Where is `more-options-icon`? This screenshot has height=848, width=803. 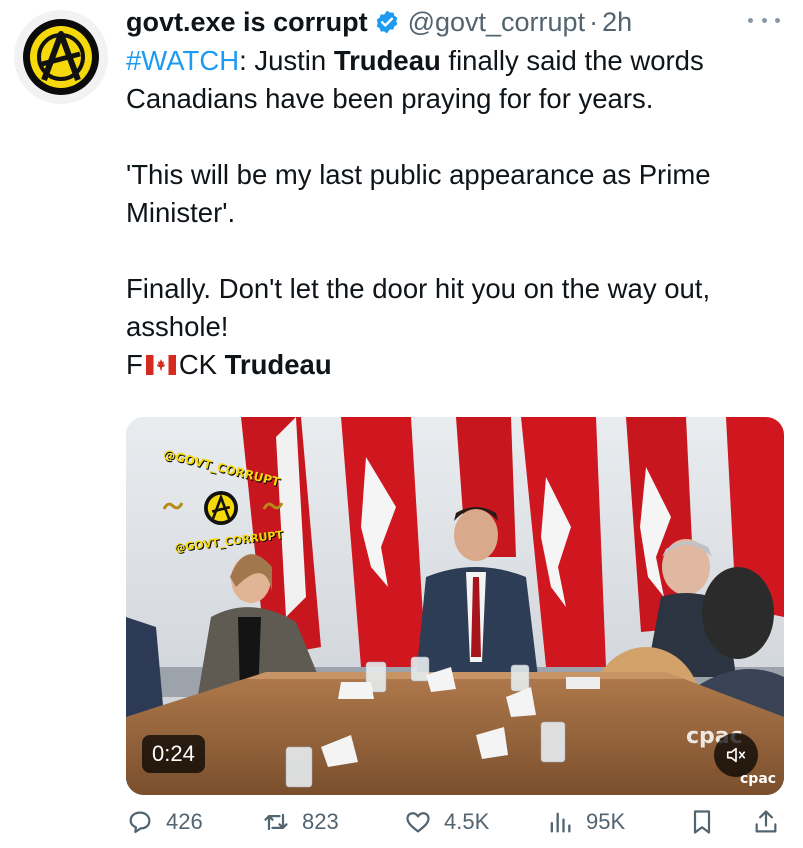 more-options-icon is located at coordinates (764, 20).